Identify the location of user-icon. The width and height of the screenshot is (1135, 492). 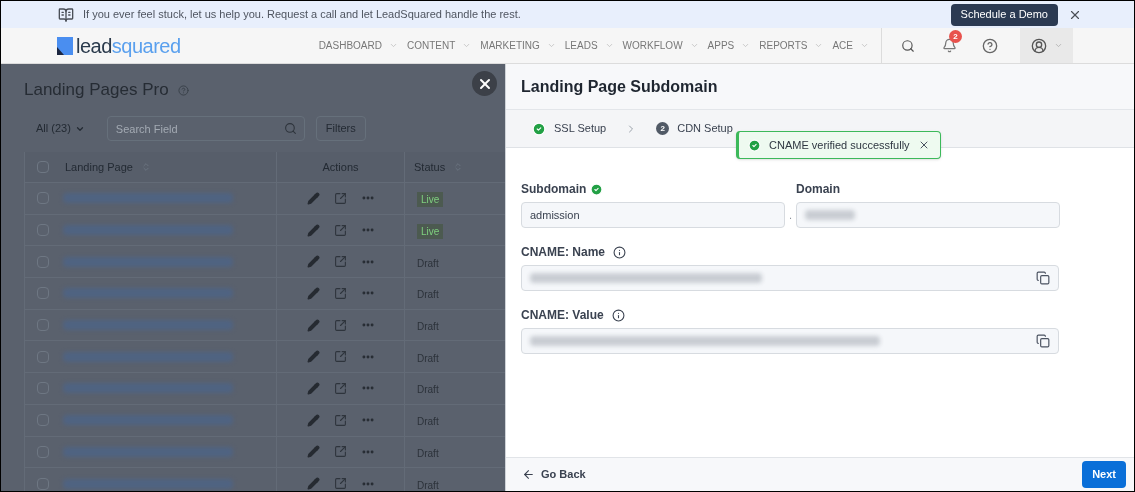
(1038, 45).